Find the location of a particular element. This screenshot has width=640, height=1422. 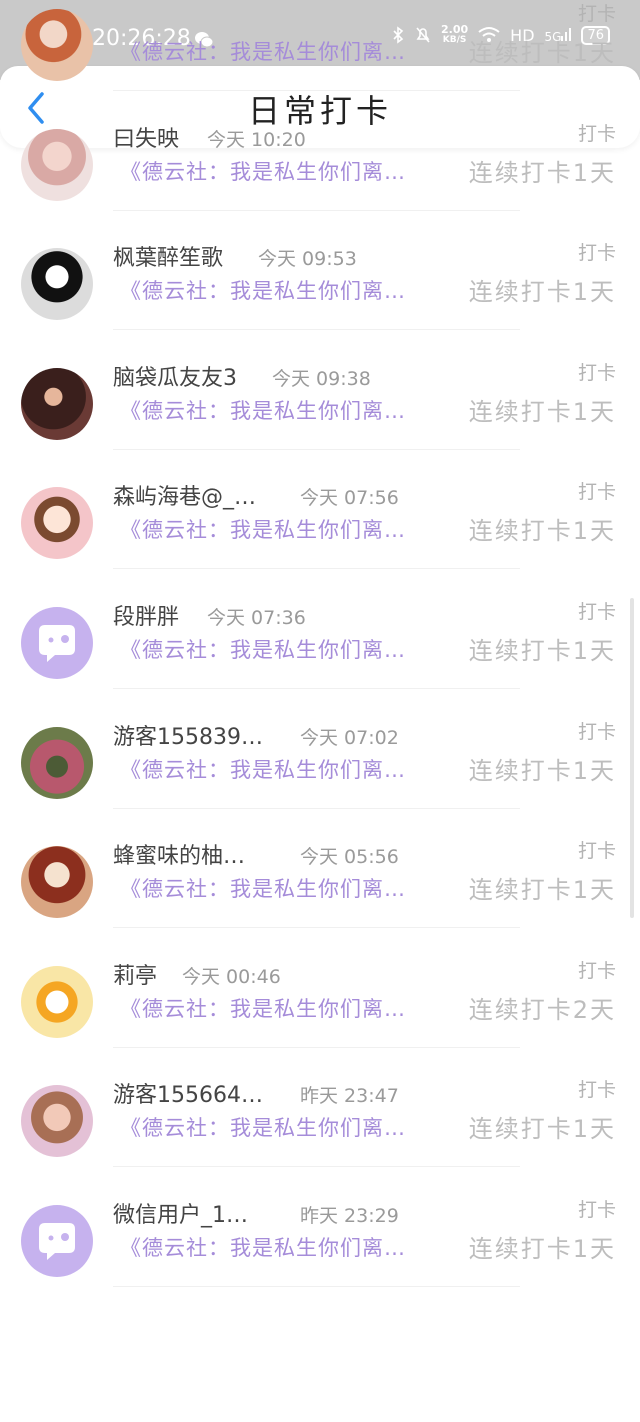

checkin-time: 今天 05:56 is located at coordinates (349, 857).